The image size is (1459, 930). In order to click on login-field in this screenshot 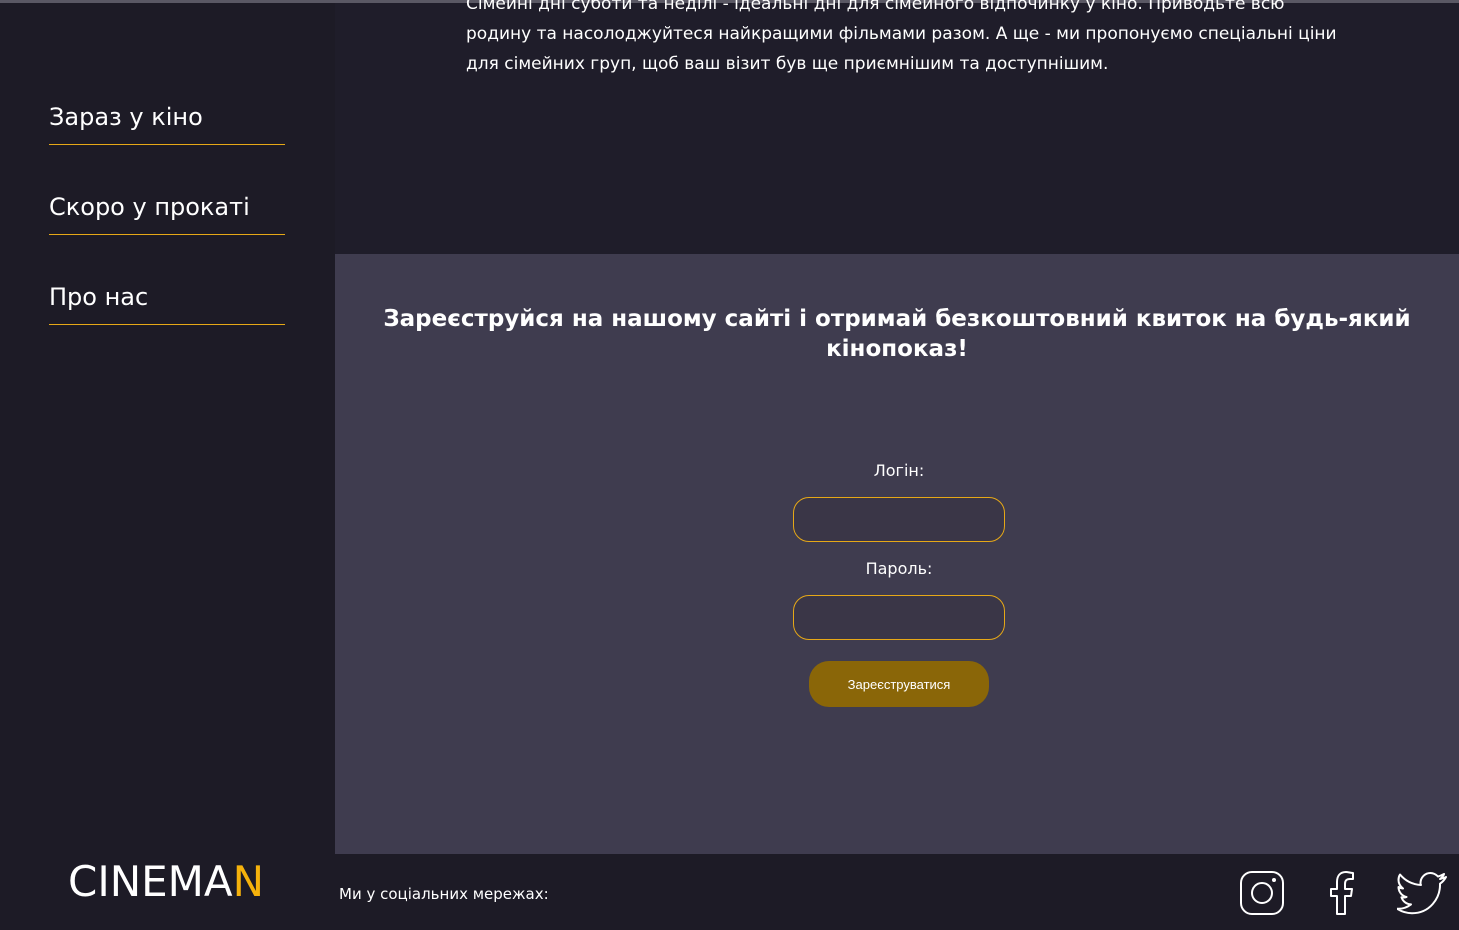, I will do `click(899, 519)`.